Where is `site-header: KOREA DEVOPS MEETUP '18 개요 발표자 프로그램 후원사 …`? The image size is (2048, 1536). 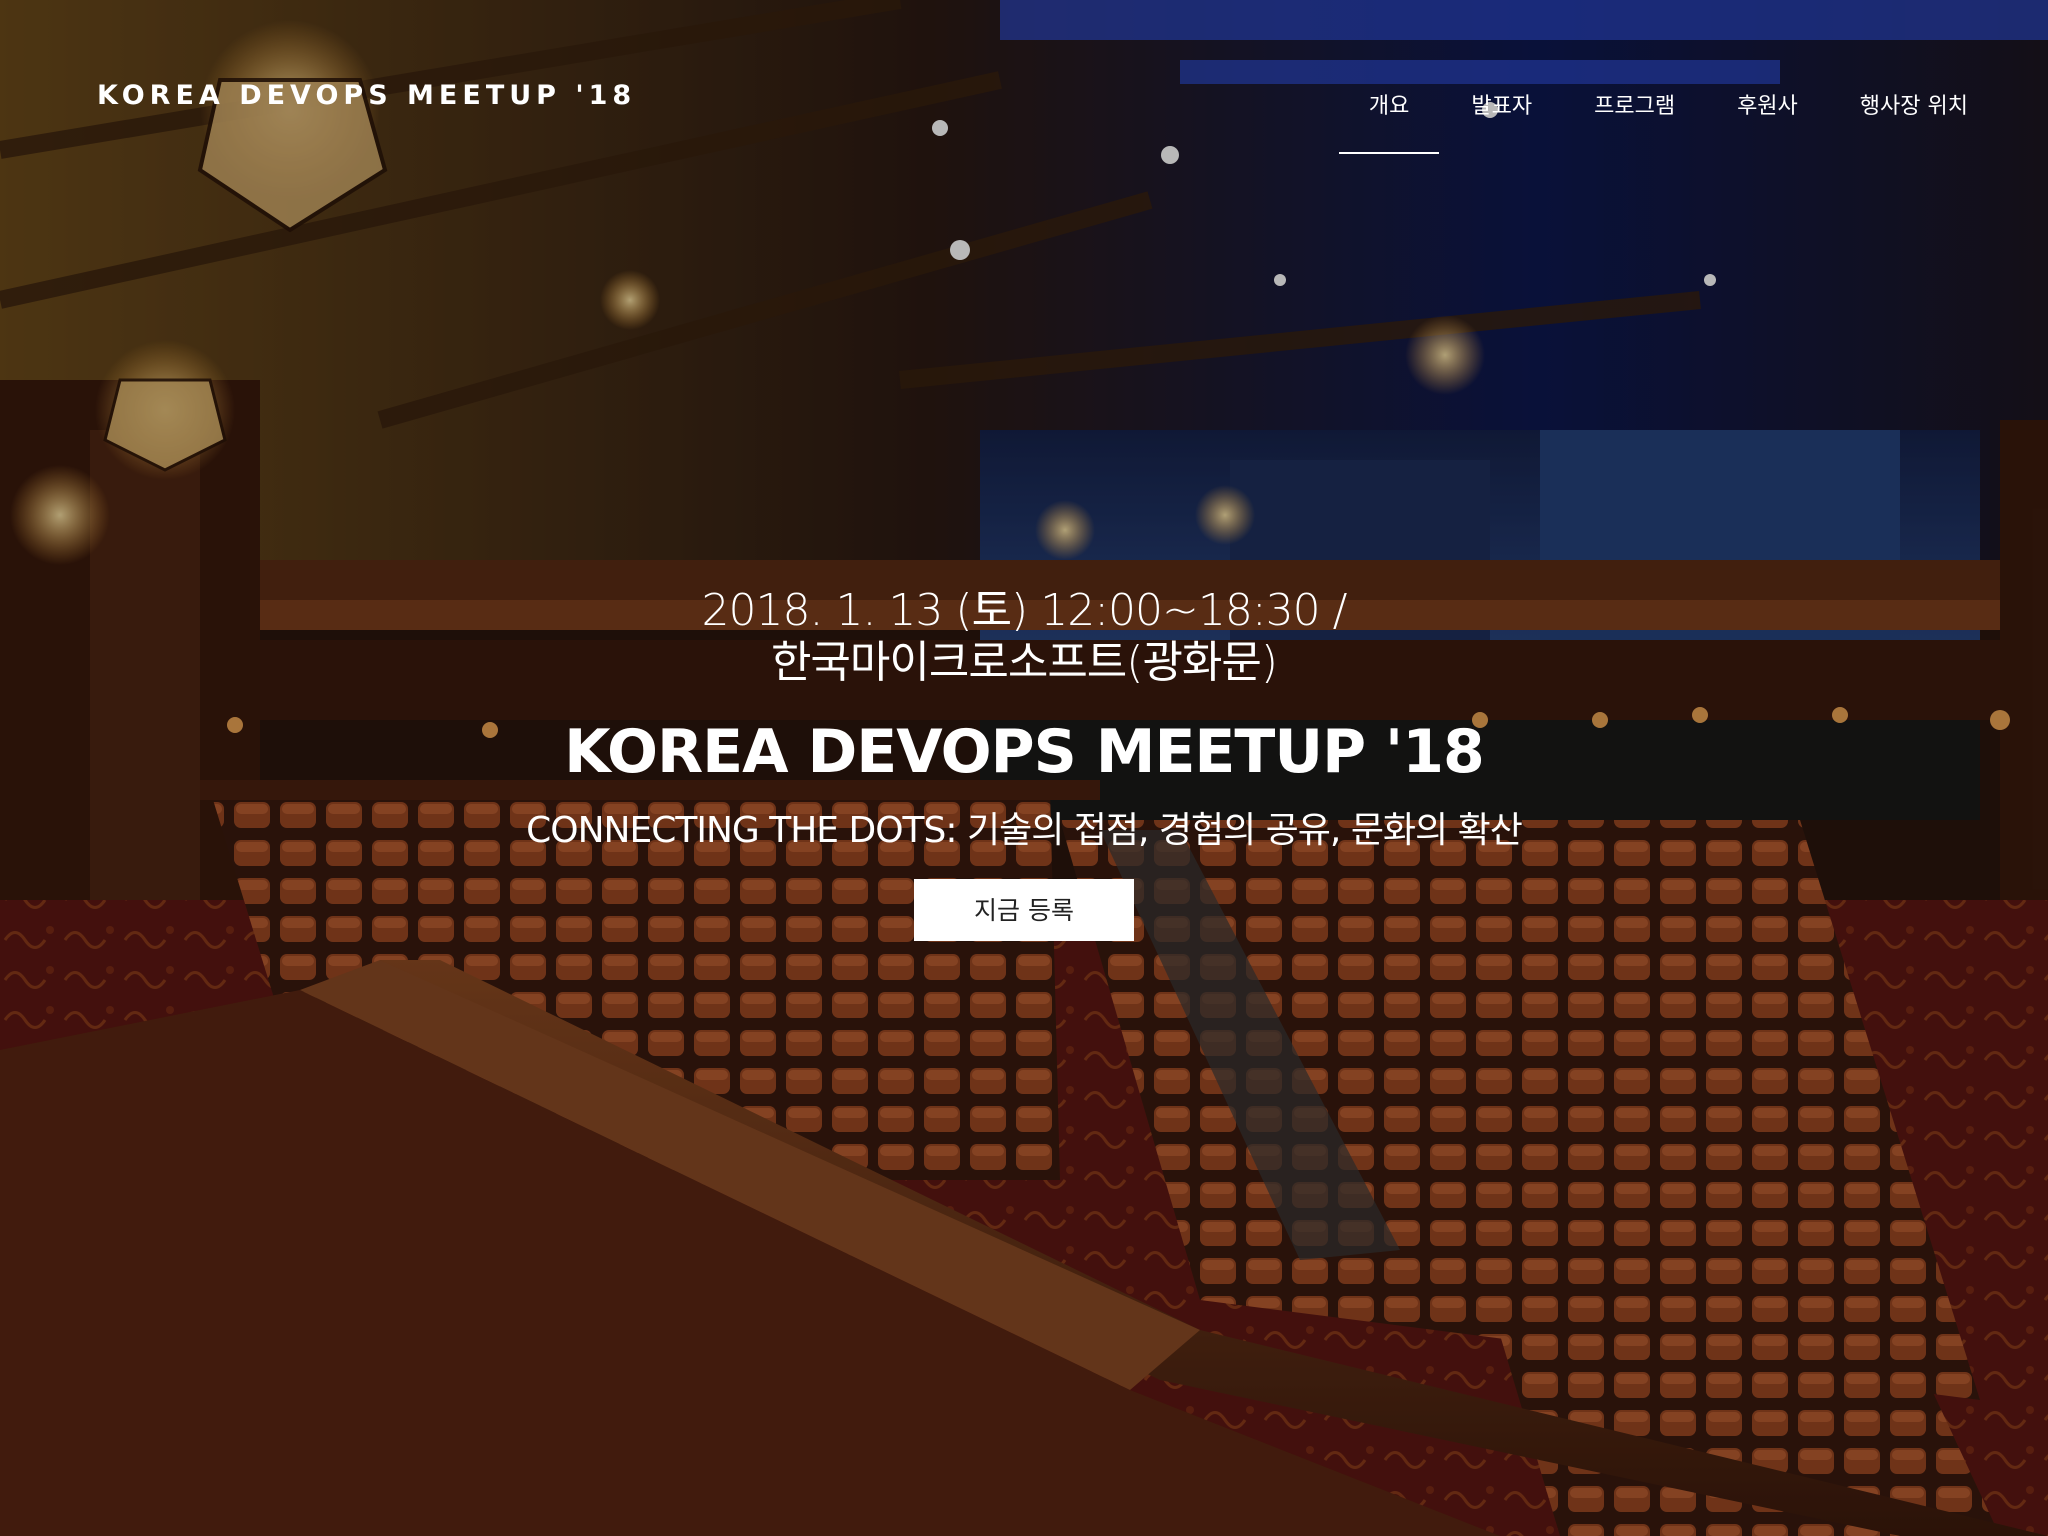
site-header: KOREA DEVOPS MEETUP '18 개요 발표자 프로그램 후원사 … is located at coordinates (1024, 85).